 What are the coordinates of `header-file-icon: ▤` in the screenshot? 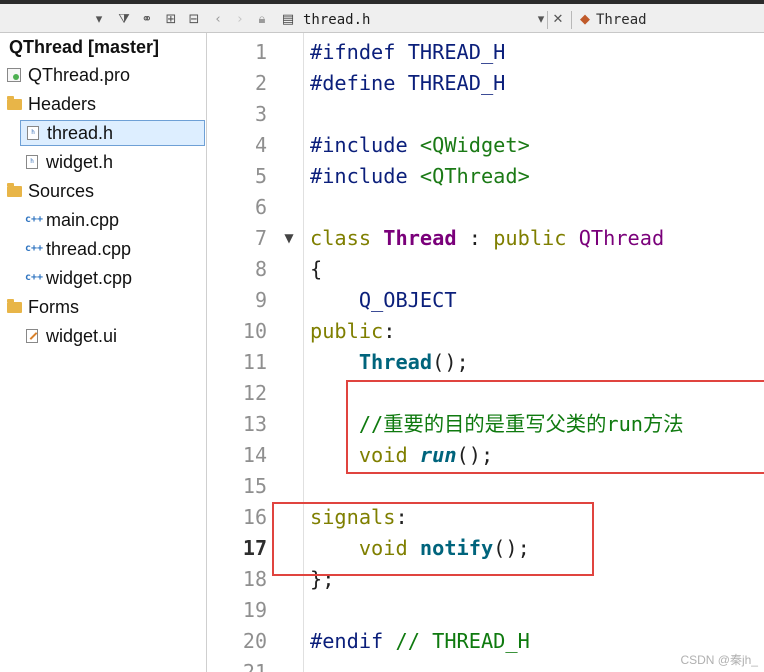 It's located at (288, 19).